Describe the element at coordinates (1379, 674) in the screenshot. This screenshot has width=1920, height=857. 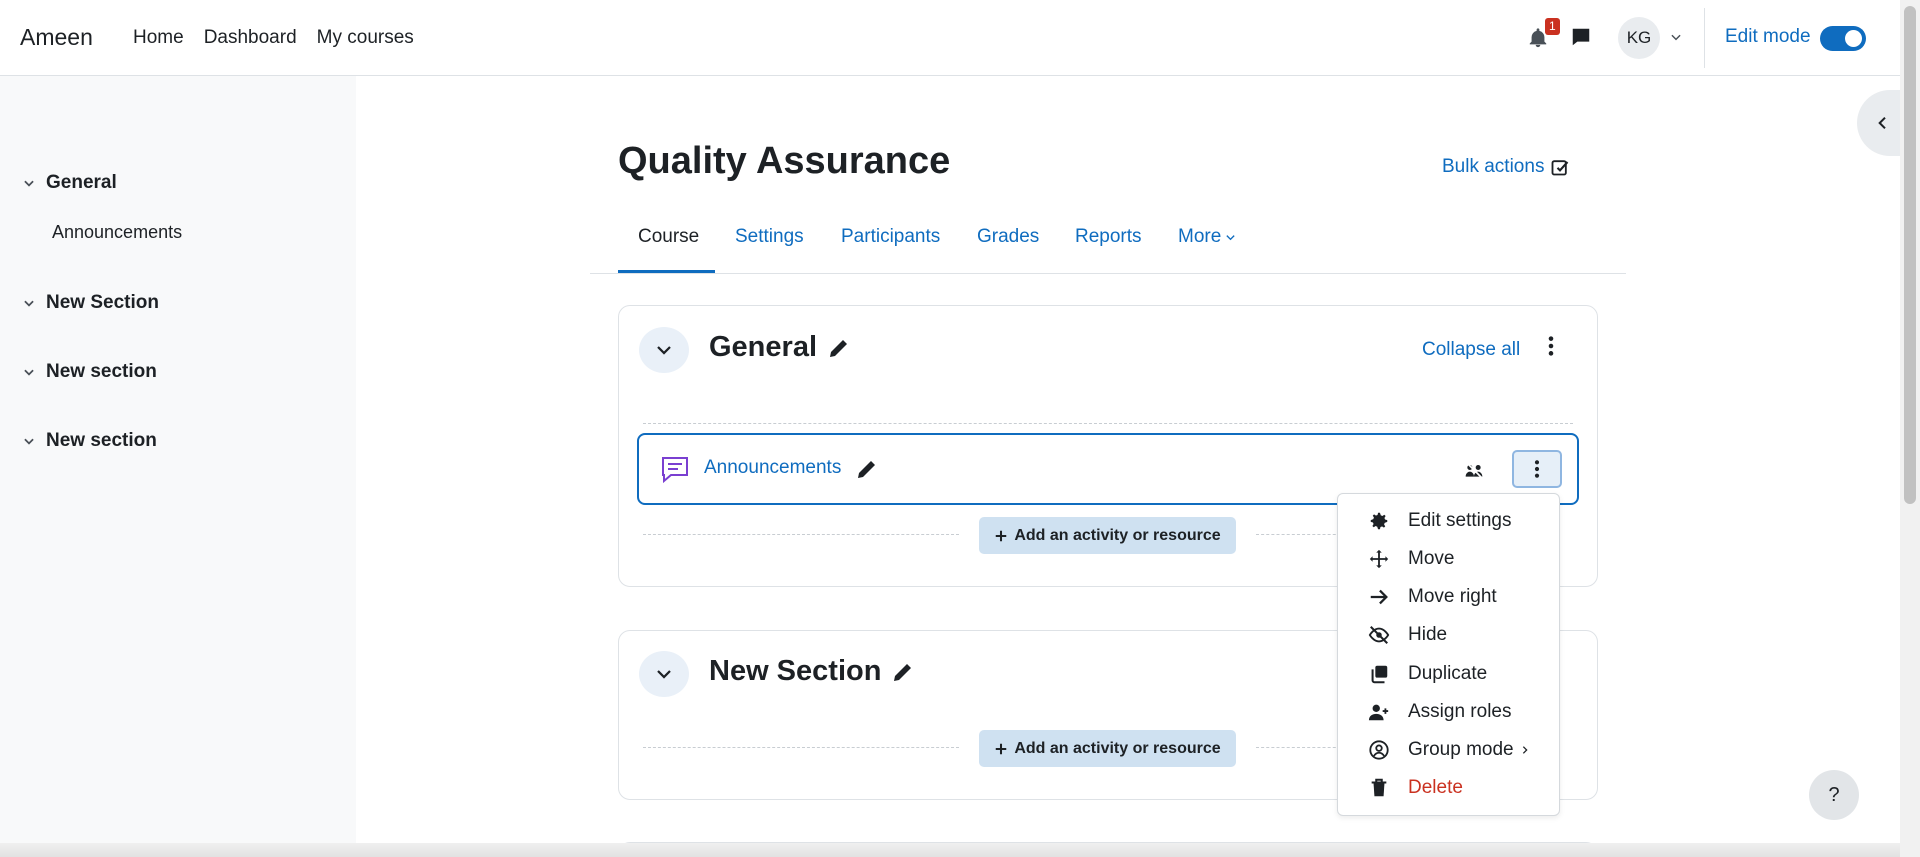
I see `copy-icon` at that location.